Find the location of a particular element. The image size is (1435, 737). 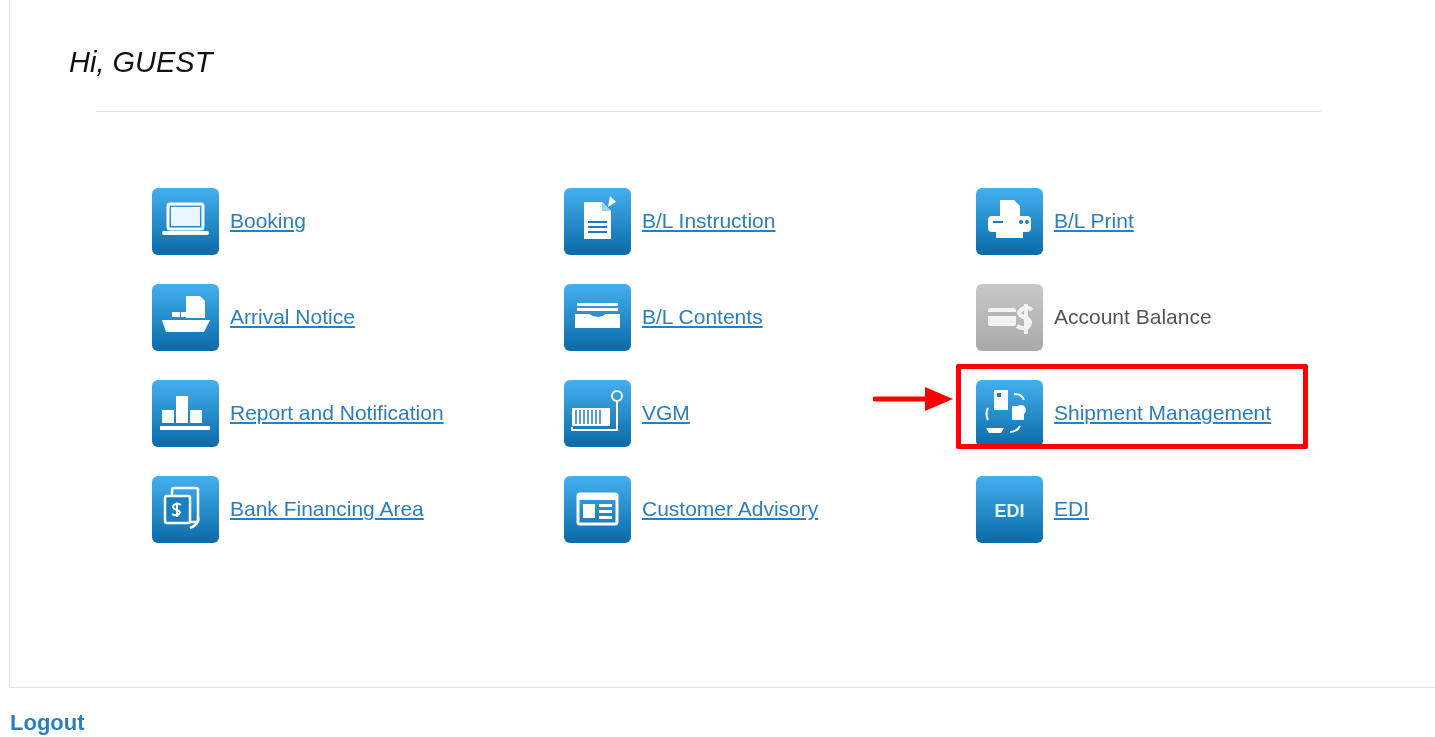

menu-link: Arrival Notice is located at coordinates (292, 317).